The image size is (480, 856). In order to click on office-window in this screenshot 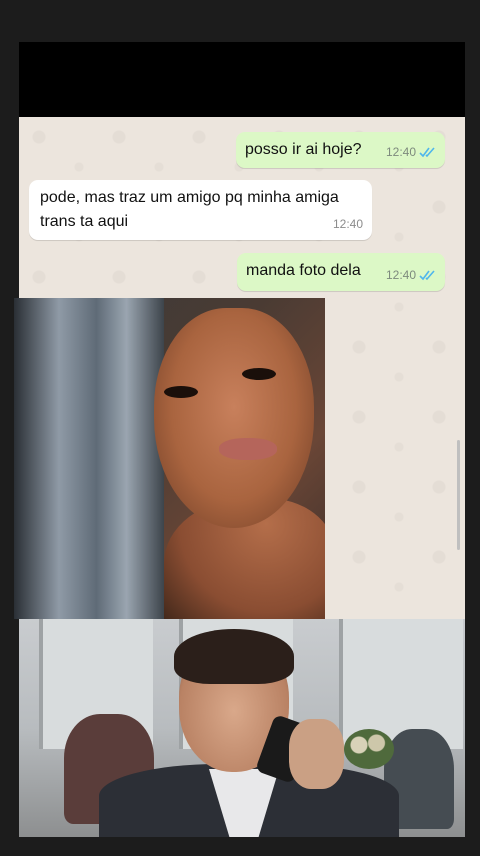, I will do `click(401, 684)`.